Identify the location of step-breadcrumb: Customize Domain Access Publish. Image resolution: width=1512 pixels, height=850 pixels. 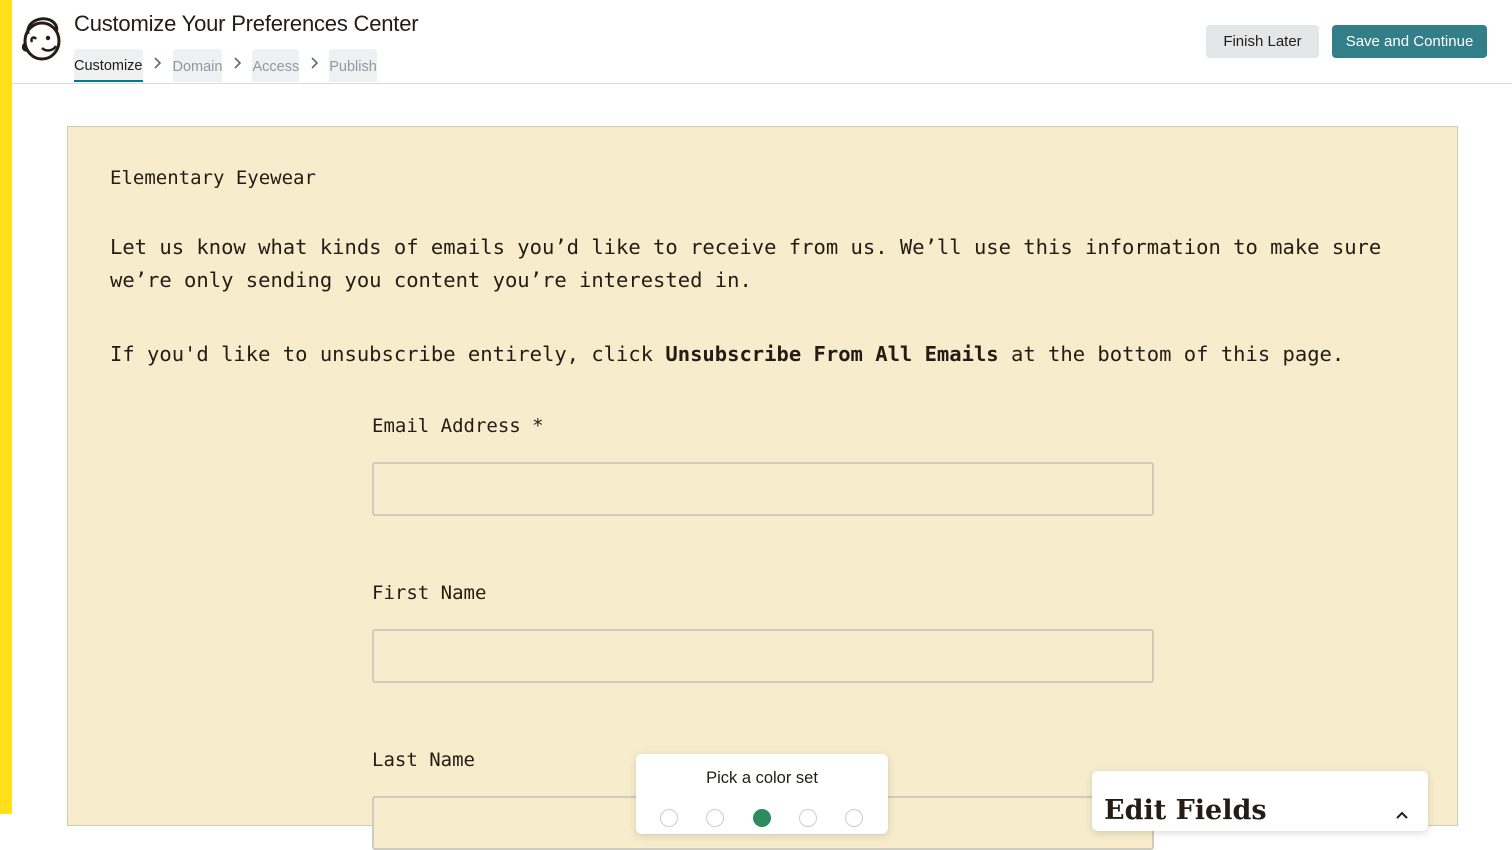
(225, 65).